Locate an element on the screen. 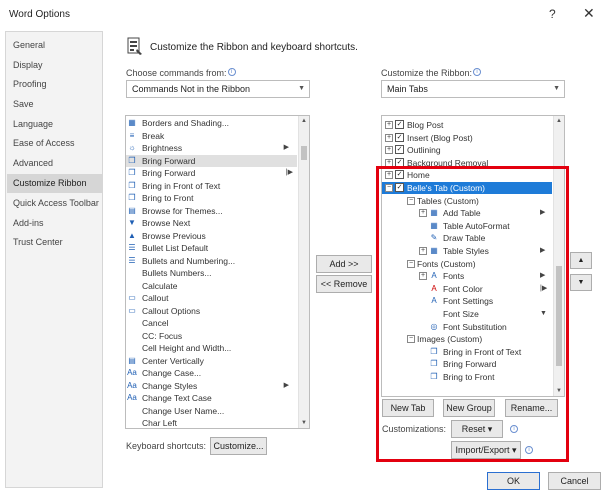 Image resolution: width=606 pixels, height=494 pixels. command-item: ▭ Callout is located at coordinates (211, 298).